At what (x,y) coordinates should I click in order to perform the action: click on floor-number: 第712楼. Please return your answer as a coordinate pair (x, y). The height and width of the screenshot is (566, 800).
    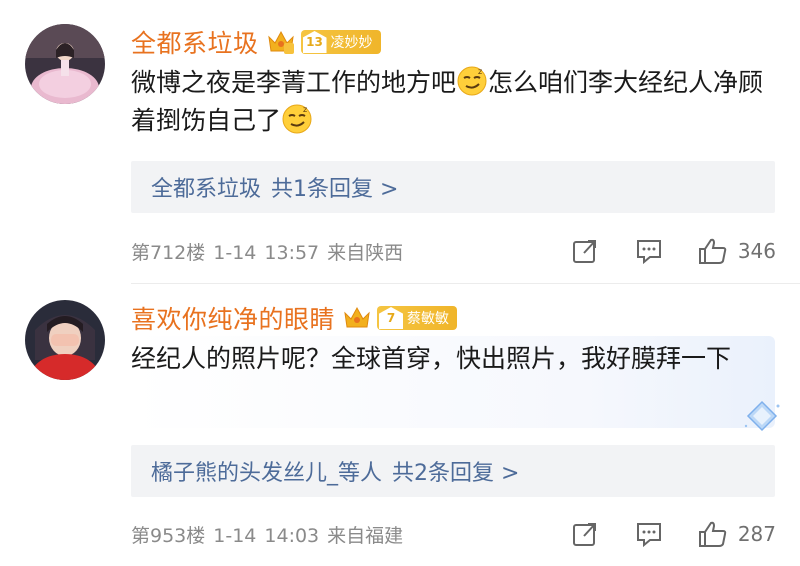
    Looking at the image, I should click on (168, 252).